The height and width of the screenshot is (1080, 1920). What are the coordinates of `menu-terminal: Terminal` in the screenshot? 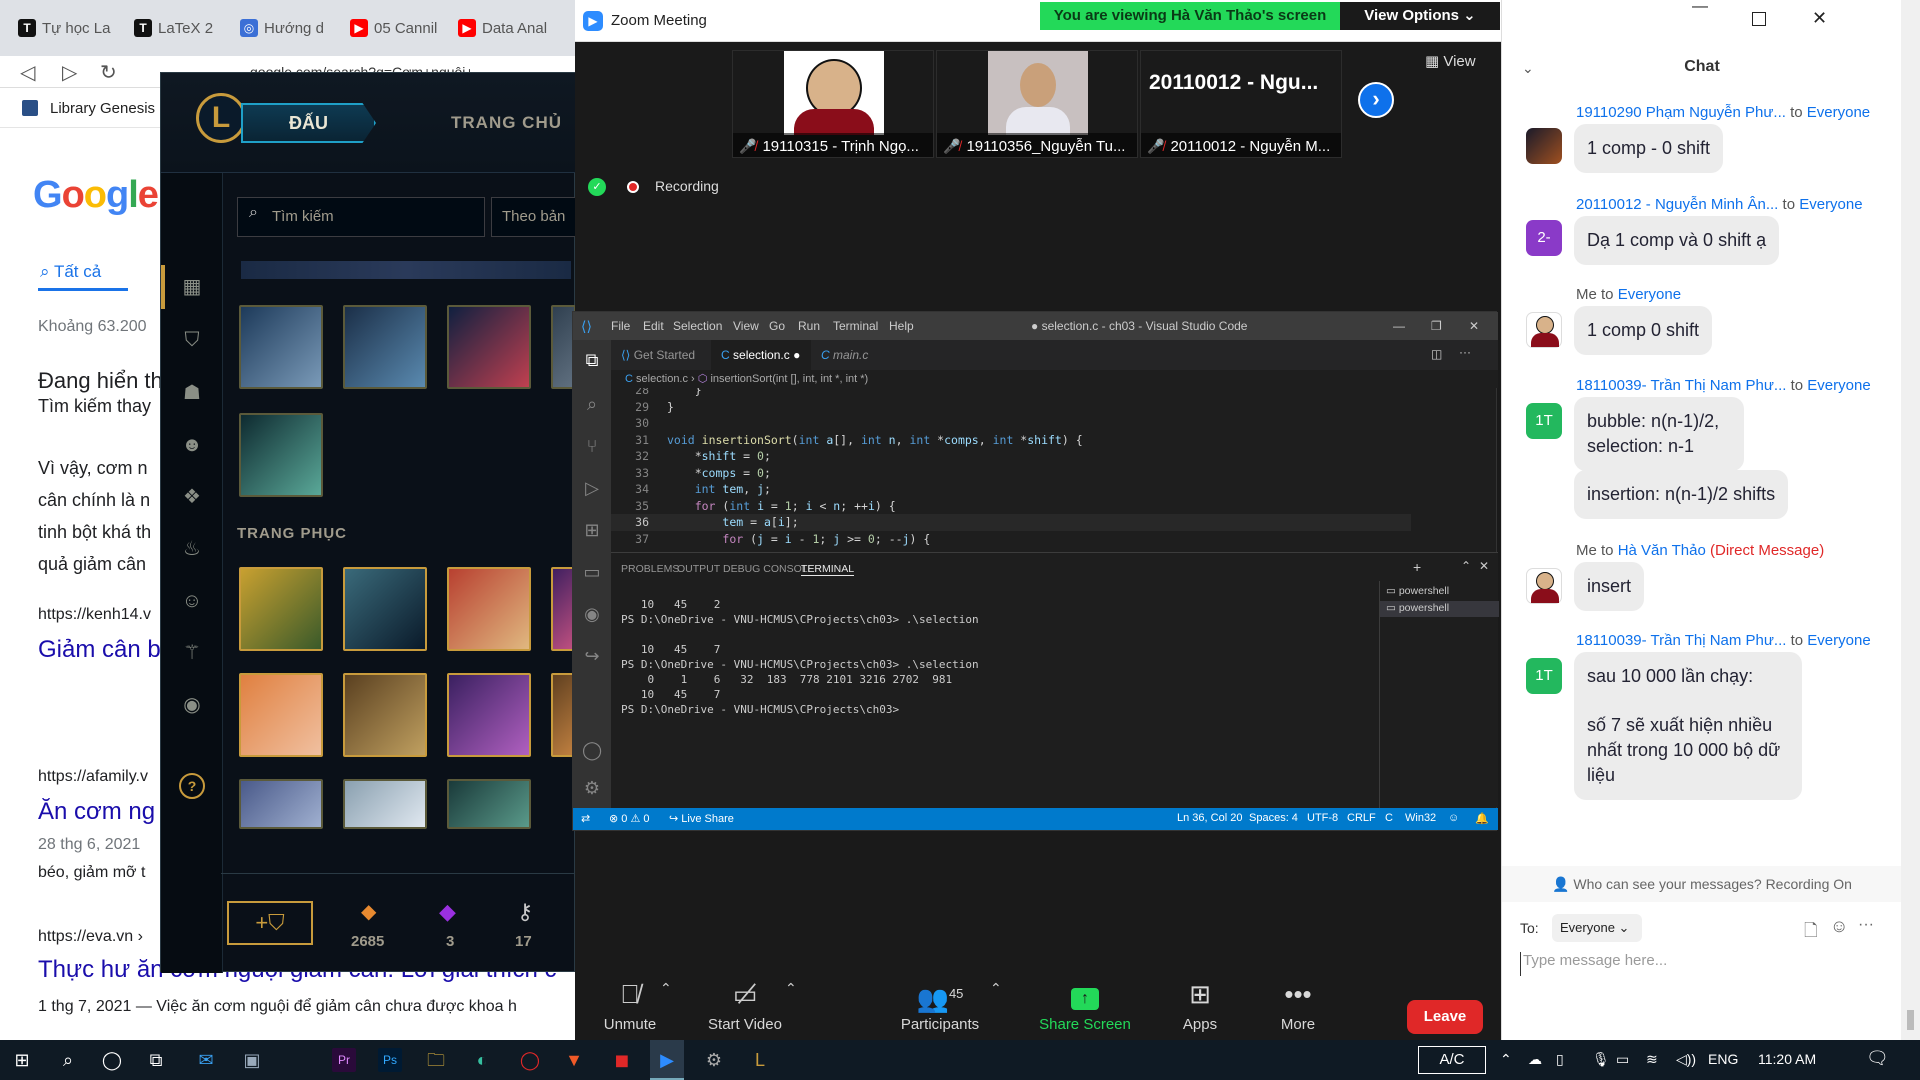 It's located at (855, 326).